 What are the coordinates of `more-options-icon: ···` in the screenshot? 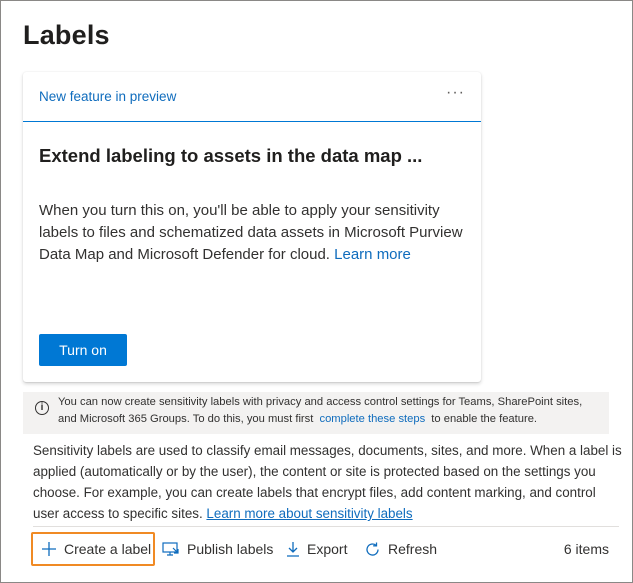 It's located at (455, 93).